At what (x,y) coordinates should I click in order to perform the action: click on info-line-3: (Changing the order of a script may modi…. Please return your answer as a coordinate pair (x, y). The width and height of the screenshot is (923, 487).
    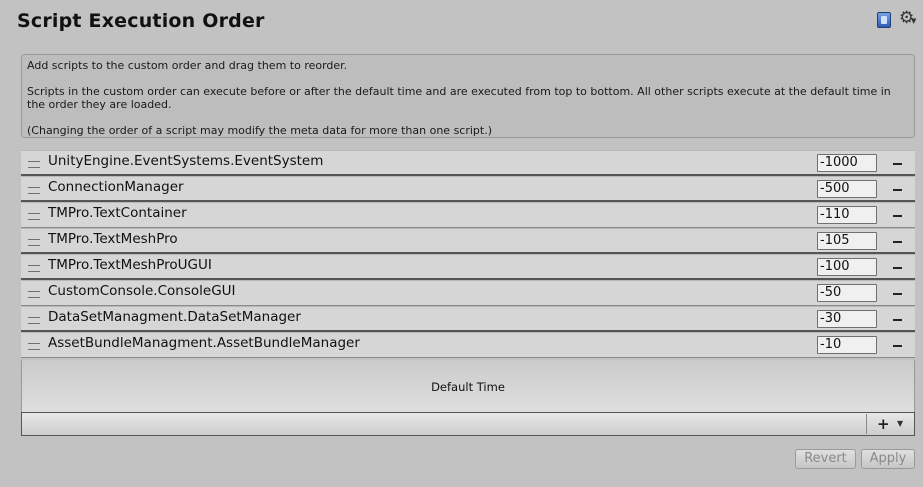
    Looking at the image, I should click on (260, 130).